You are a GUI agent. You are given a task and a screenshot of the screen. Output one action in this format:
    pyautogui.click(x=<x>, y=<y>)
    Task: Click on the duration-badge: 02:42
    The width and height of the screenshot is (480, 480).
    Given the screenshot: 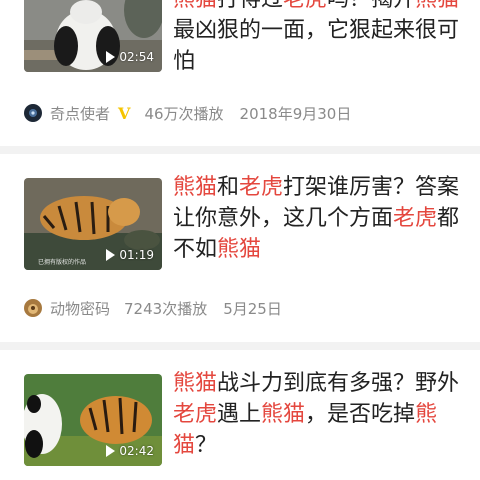 What is the action you would take?
    pyautogui.click(x=130, y=451)
    